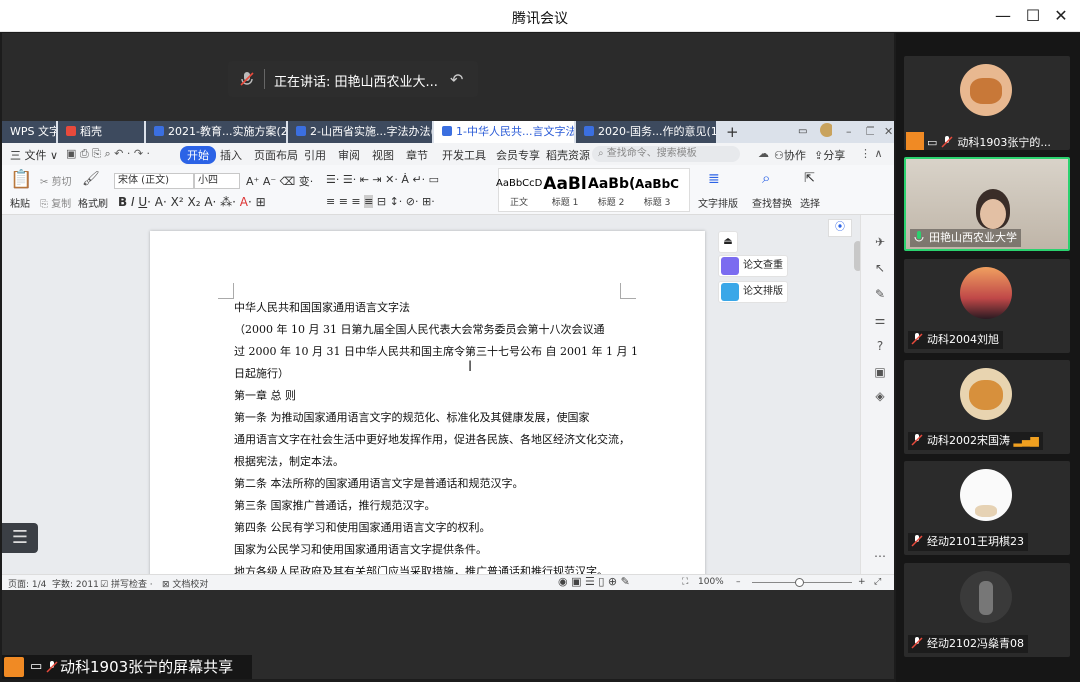  Describe the element at coordinates (75, 583) in the screenshot. I see `word-count: 字数: 2011` at that location.